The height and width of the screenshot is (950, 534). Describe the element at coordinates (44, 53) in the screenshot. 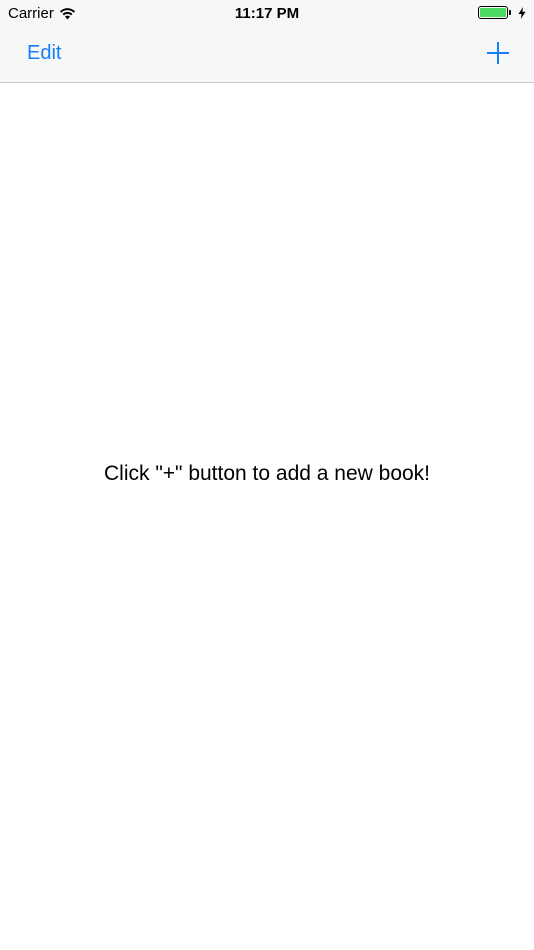

I see `edit-button: Edit` at that location.